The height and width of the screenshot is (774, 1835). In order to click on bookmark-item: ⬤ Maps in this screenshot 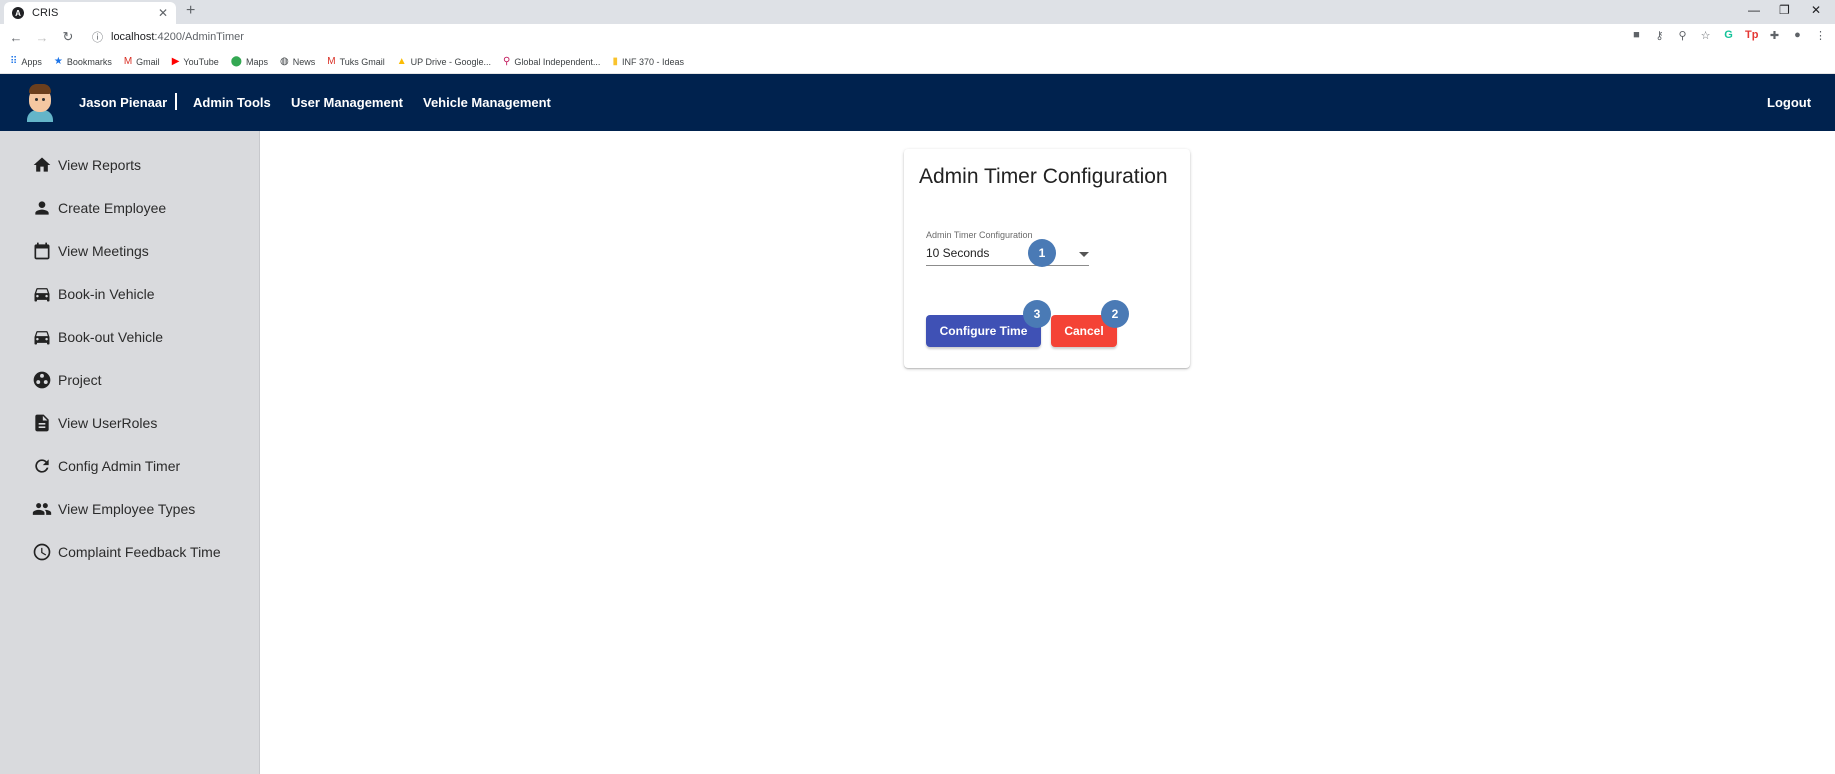, I will do `click(249, 61)`.